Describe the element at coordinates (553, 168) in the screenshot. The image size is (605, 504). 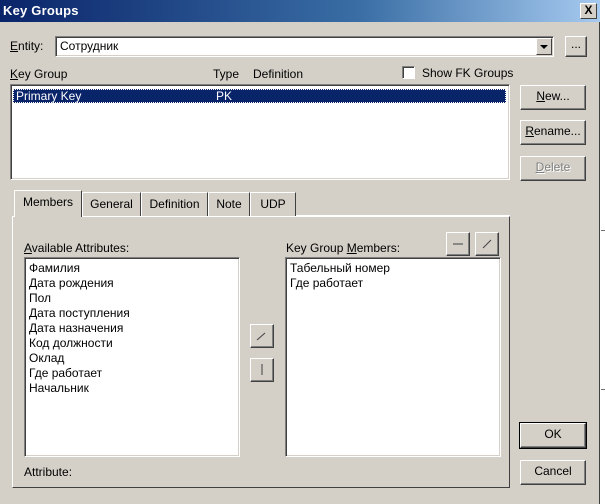
I see `delete-button: Delete` at that location.